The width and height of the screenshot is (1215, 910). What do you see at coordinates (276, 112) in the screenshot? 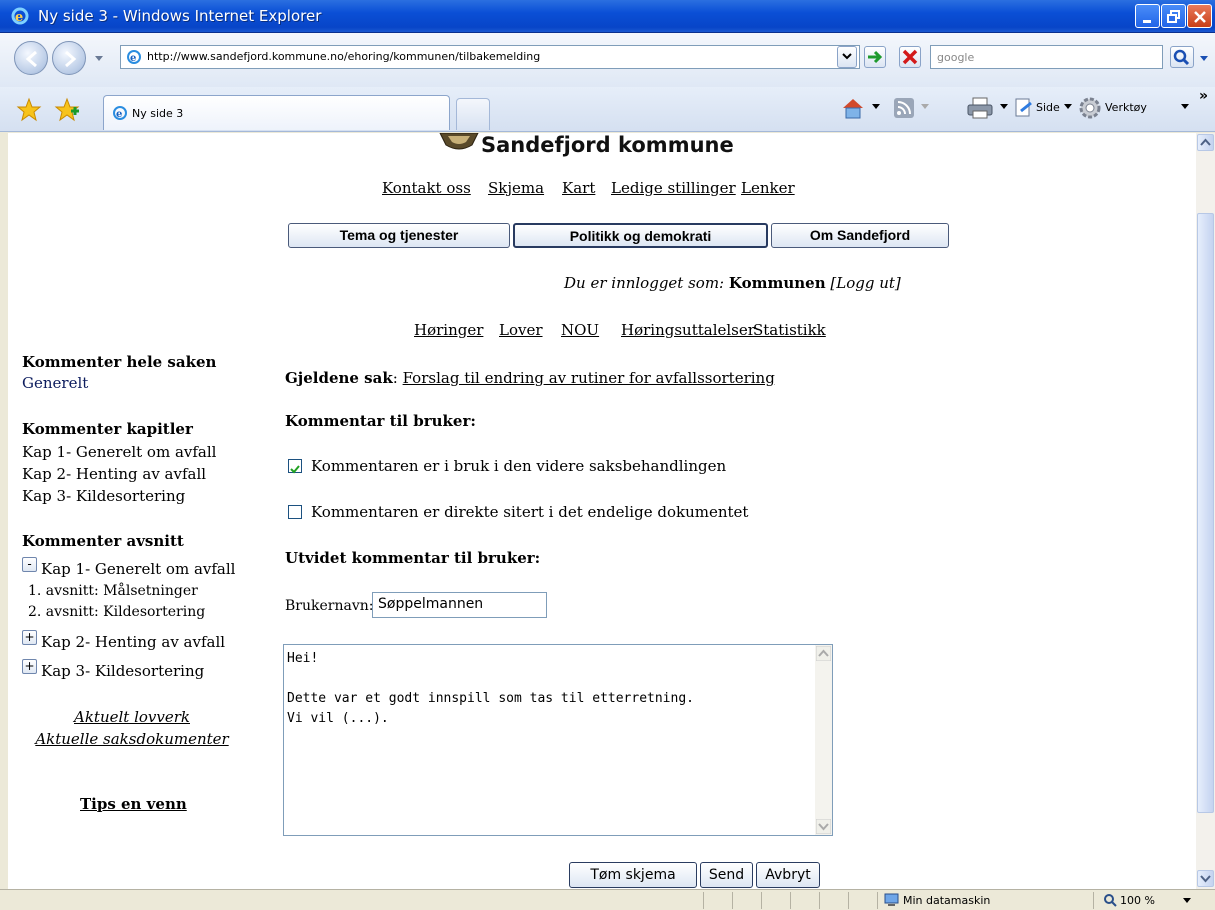
I see `tab-ny-side-3: e Ny side 3` at bounding box center [276, 112].